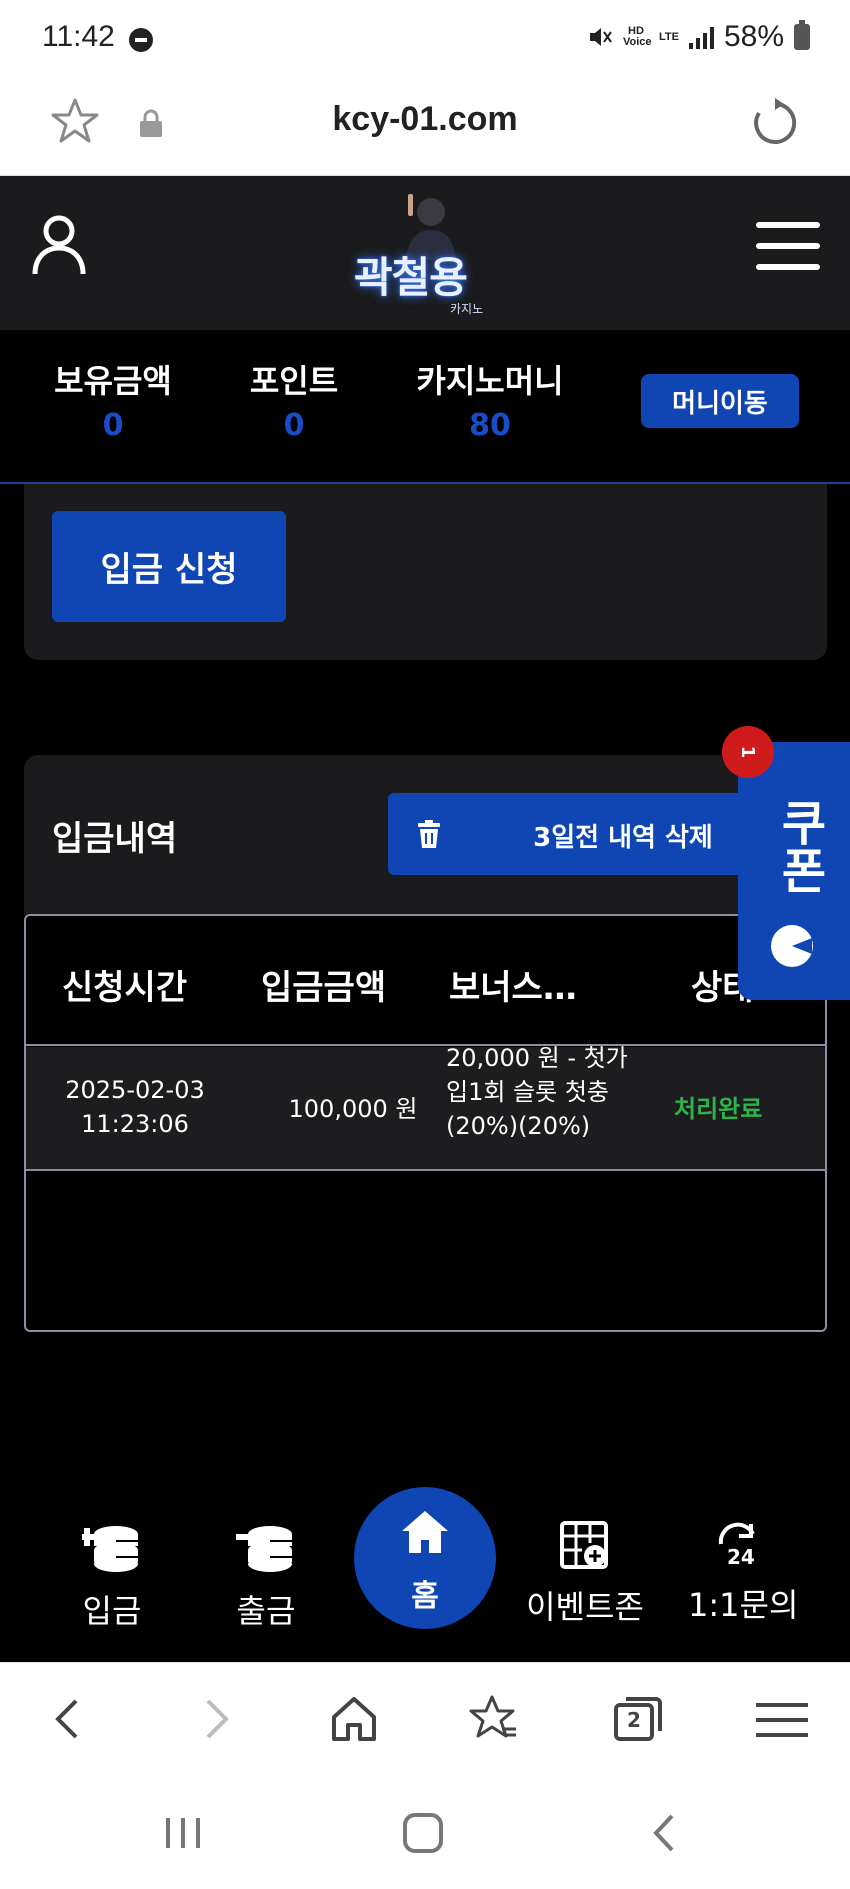  I want to click on home-icon, so click(425, 1532).